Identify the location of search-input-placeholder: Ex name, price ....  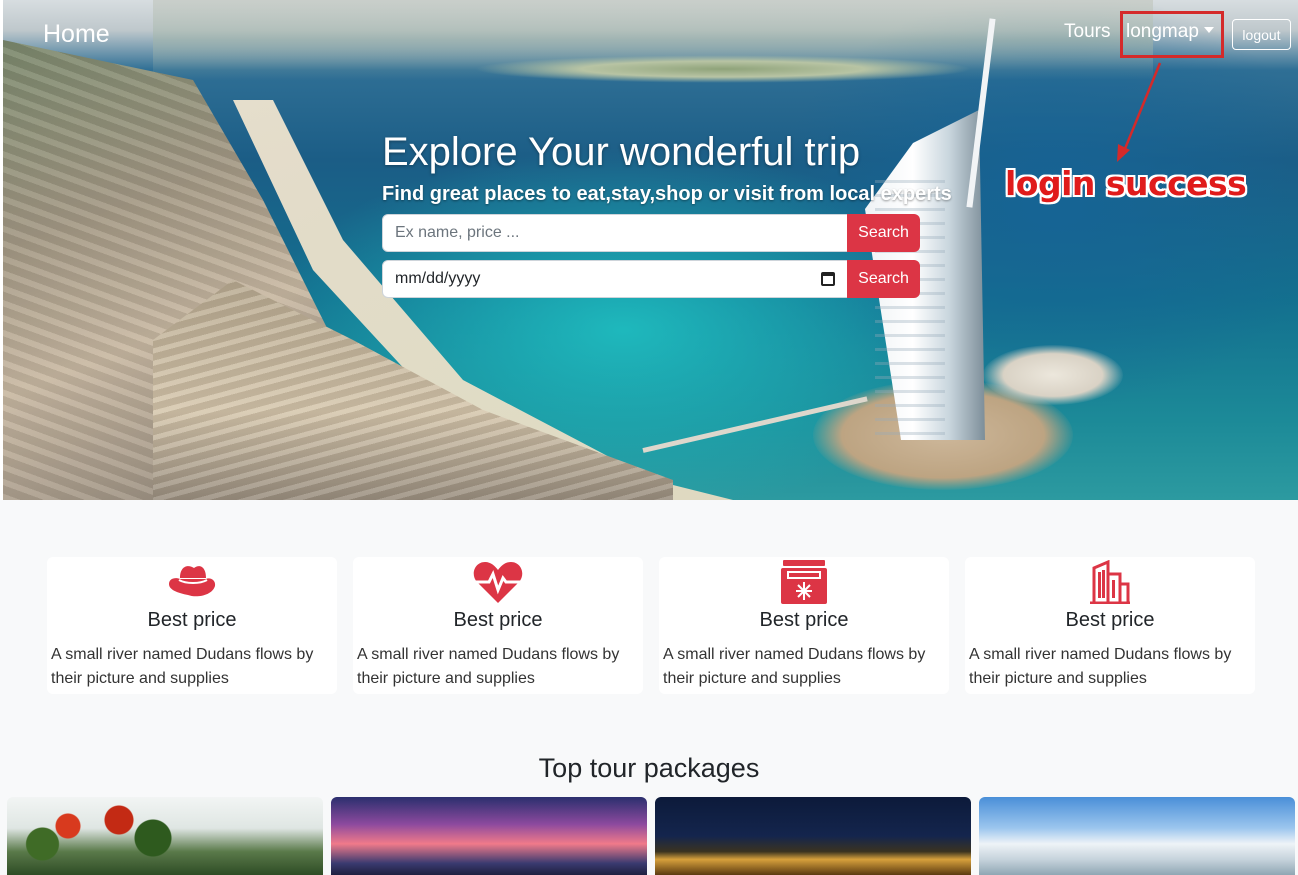
(457, 232).